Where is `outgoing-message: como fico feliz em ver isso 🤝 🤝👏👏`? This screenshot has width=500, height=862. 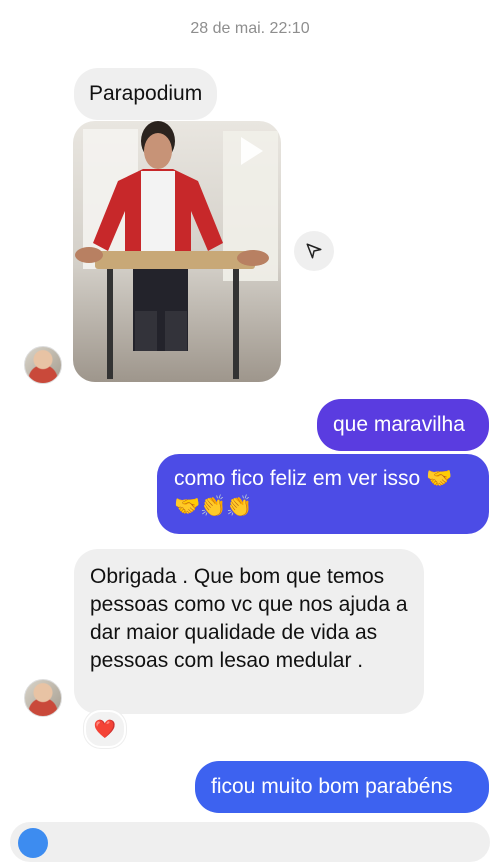 outgoing-message: como fico feliz em ver isso 🤝 🤝👏👏 is located at coordinates (323, 494).